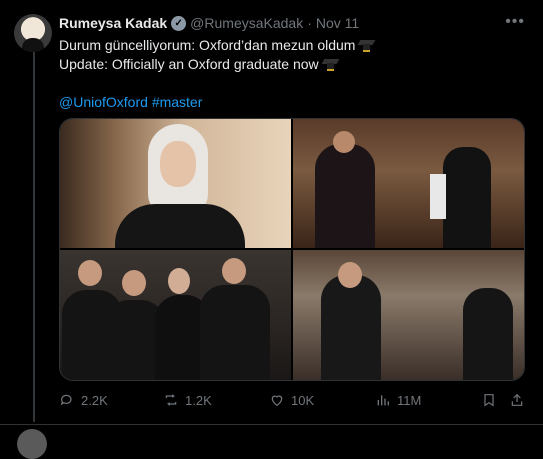 The image size is (543, 459). I want to click on timestamp: Nov 11, so click(337, 23).